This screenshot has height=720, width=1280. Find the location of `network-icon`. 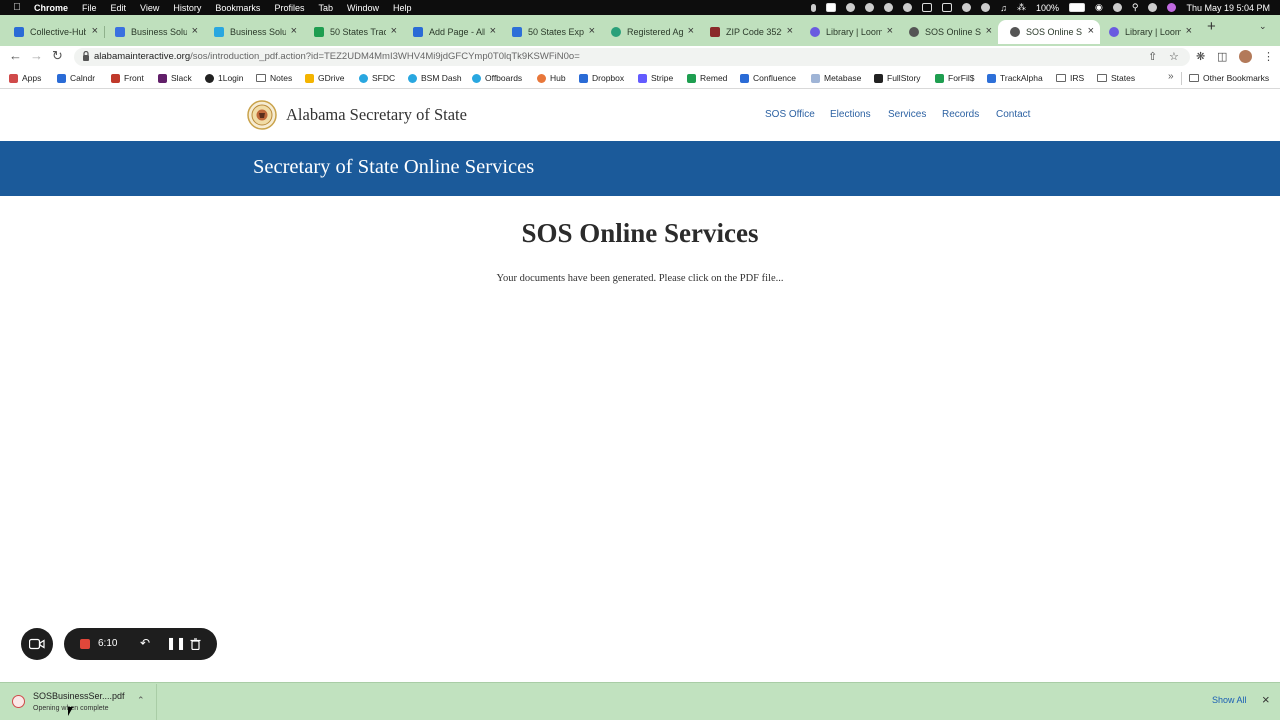

network-icon is located at coordinates (908, 7).